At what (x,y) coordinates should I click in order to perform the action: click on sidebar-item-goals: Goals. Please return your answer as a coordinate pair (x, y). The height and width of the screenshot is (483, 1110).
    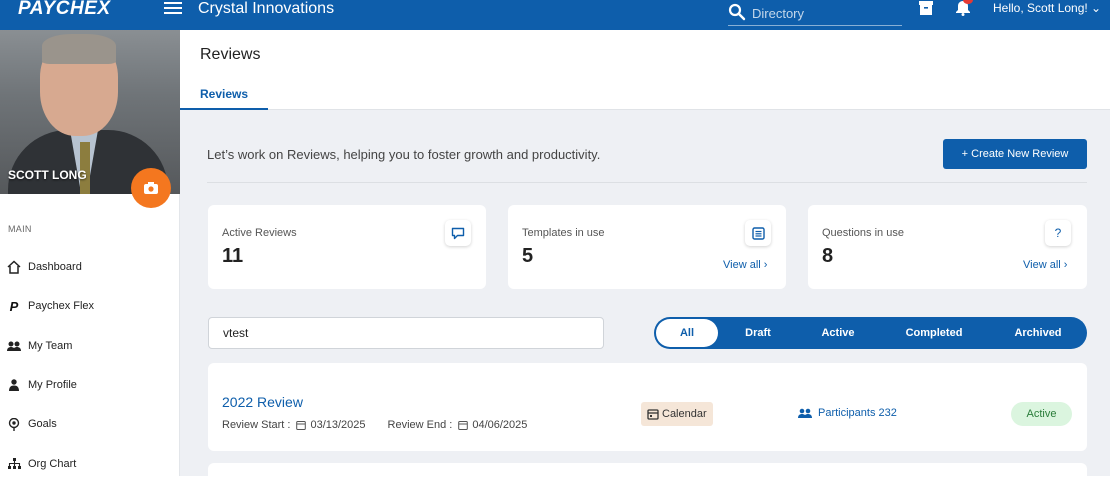
    Looking at the image, I should click on (90, 424).